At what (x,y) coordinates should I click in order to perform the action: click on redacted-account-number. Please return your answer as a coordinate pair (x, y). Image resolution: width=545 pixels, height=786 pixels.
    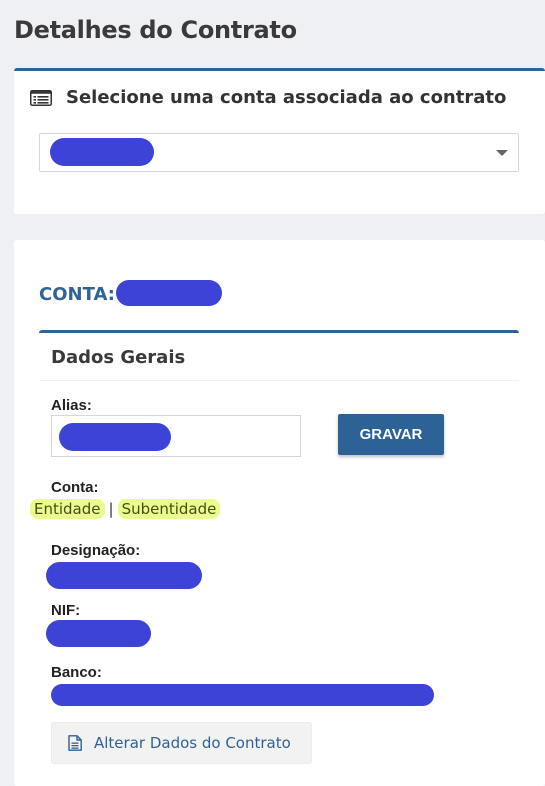
    Looking at the image, I should click on (169, 293).